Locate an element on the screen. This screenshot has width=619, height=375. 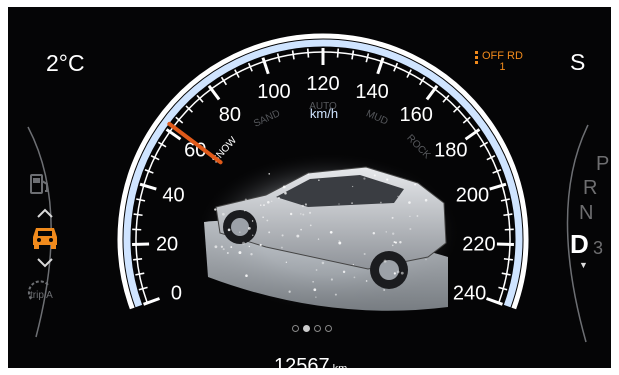
terrain-mode-option: SAND is located at coordinates (267, 119).